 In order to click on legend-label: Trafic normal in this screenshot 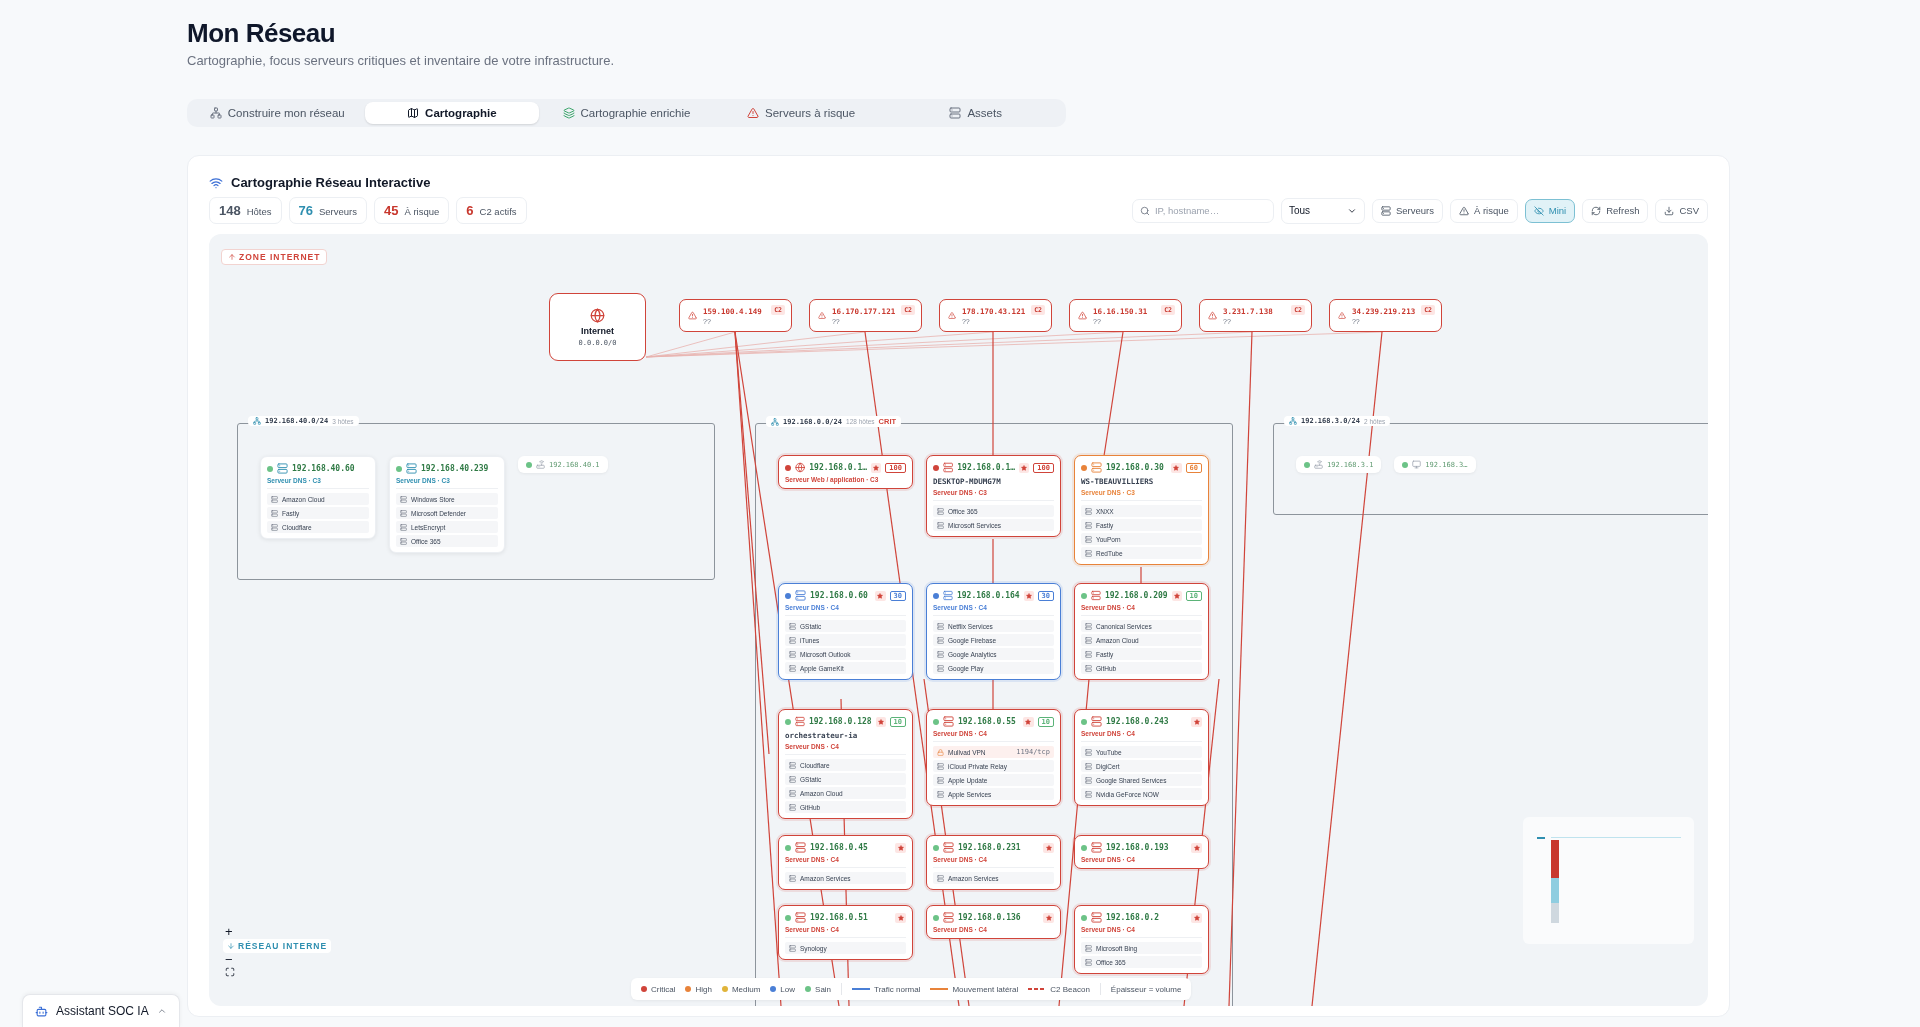, I will do `click(897, 989)`.